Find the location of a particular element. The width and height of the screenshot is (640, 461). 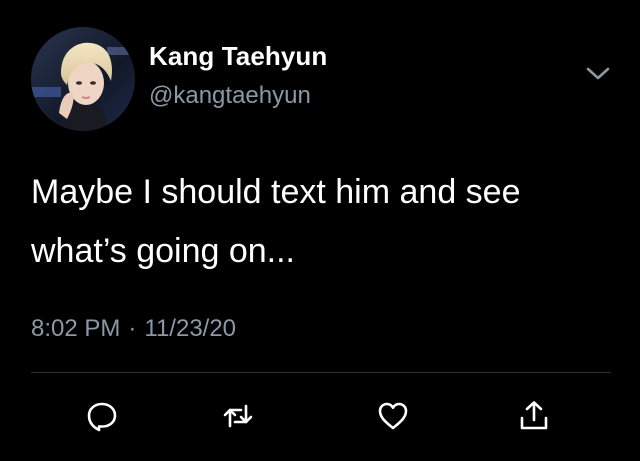

share-icon is located at coordinates (534, 415).